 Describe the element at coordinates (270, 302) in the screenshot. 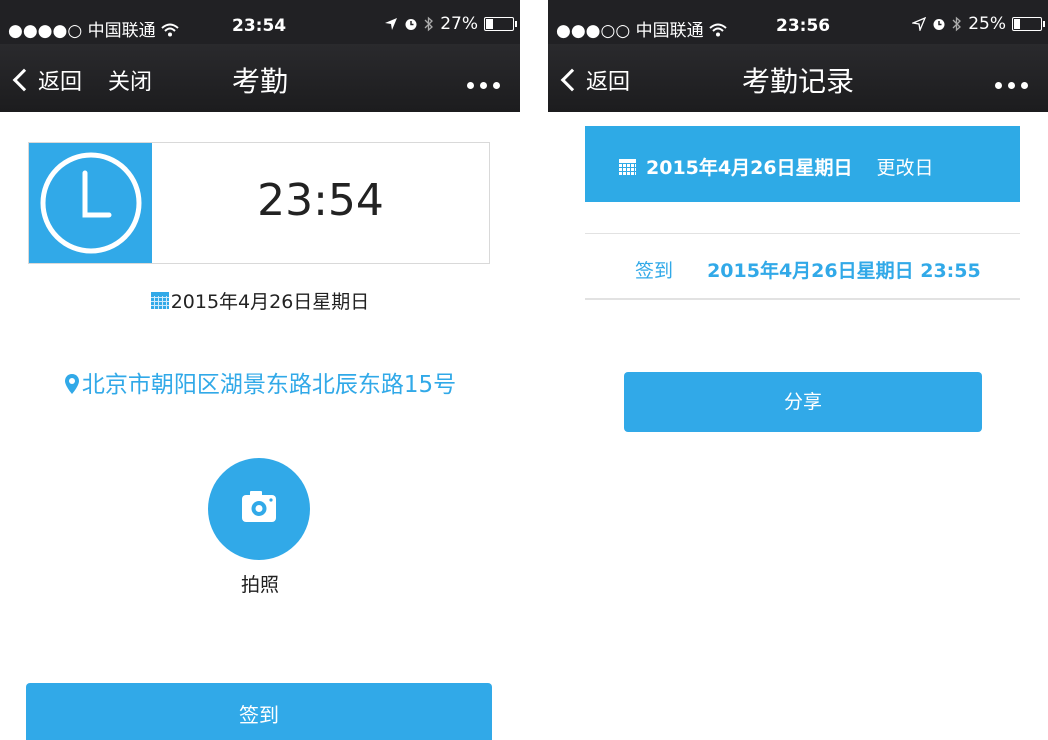

I see `date-text: 2015年4月26日星期日` at that location.